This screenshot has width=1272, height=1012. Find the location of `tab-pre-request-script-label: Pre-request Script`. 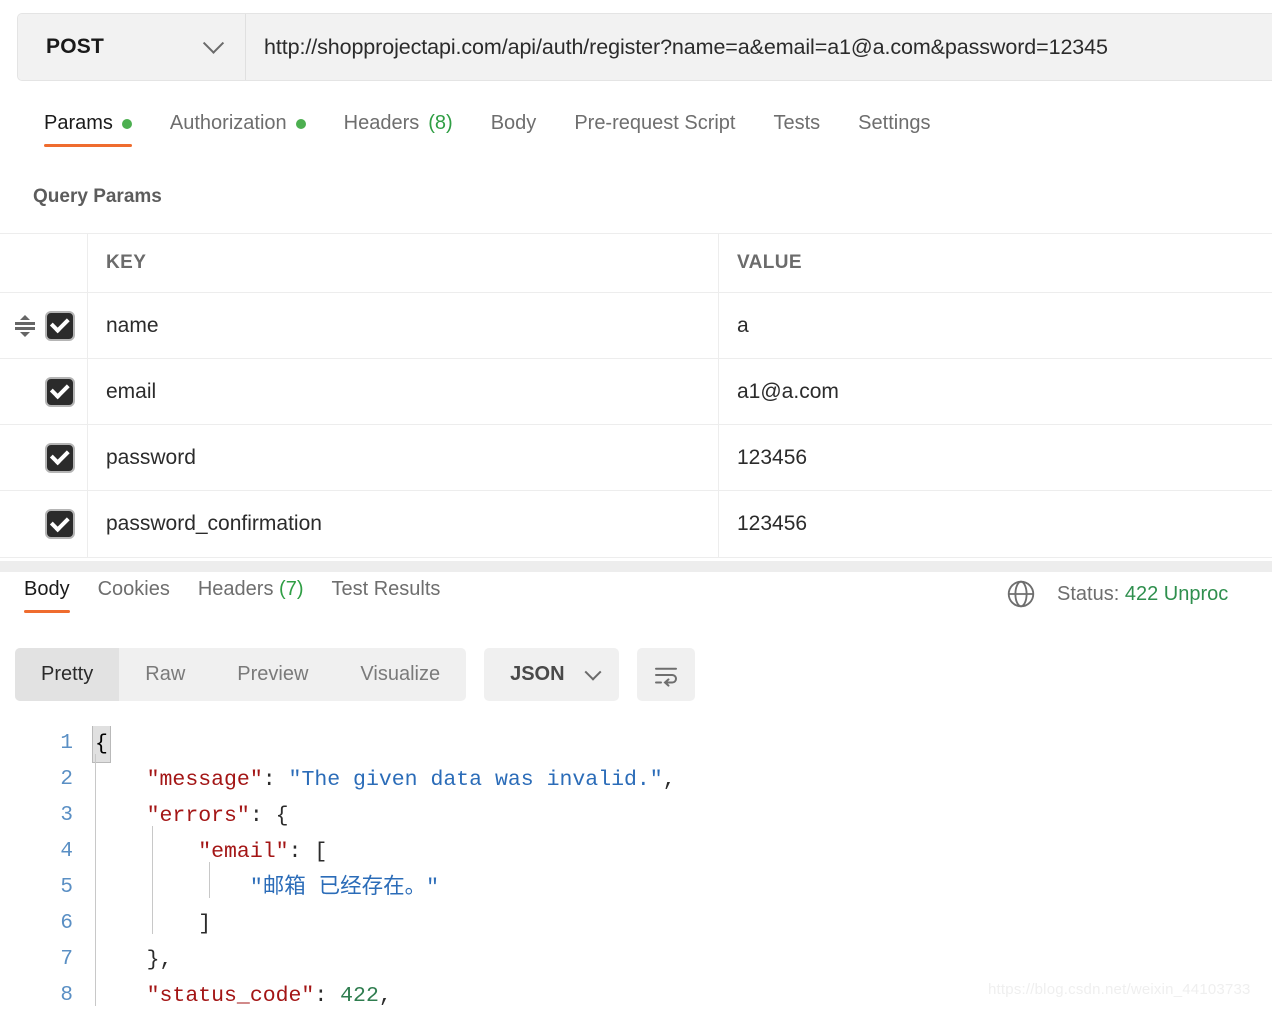

tab-pre-request-script-label: Pre-request Script is located at coordinates (655, 123).